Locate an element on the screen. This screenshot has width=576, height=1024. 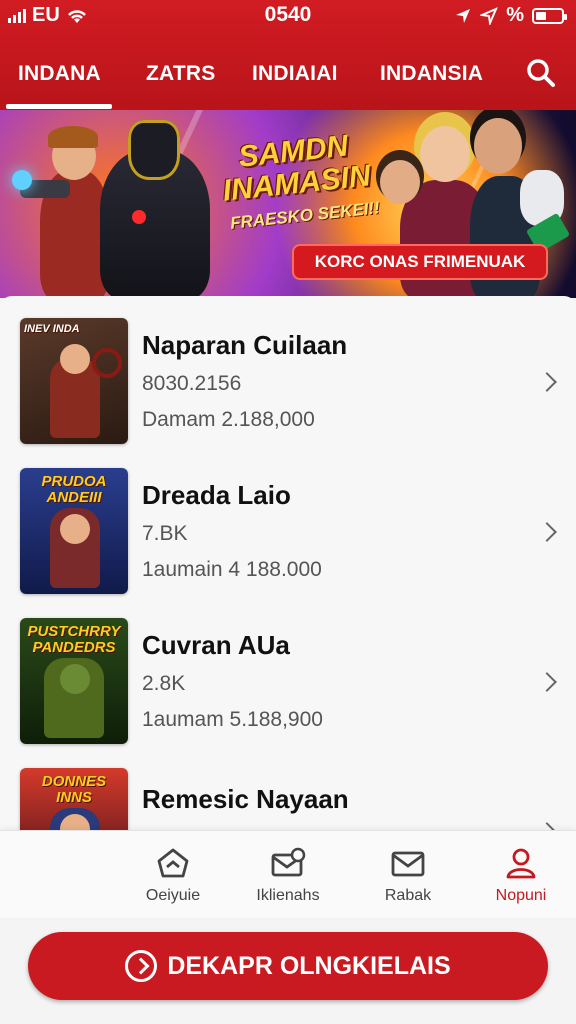
nav-inbox: Rabak is located at coordinates (408, 876).